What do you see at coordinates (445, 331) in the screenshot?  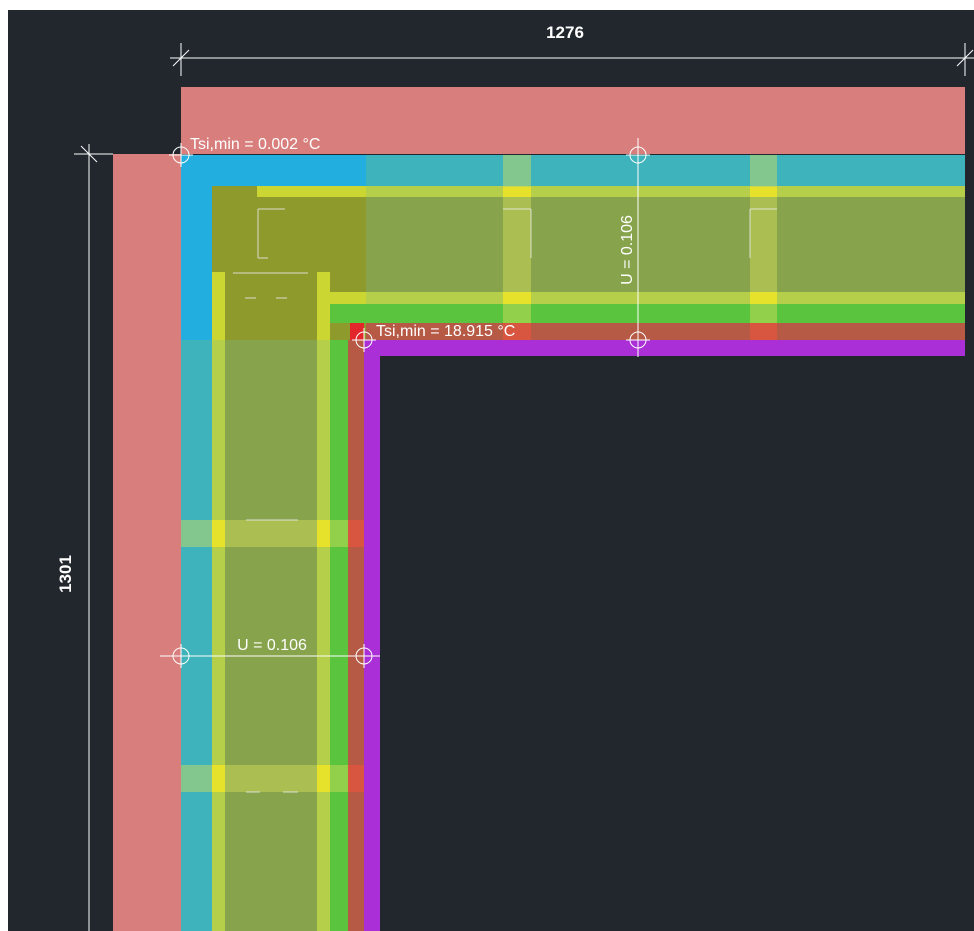 I see `tsi-inner-label: Tsi,min = 18.915 °C` at bounding box center [445, 331].